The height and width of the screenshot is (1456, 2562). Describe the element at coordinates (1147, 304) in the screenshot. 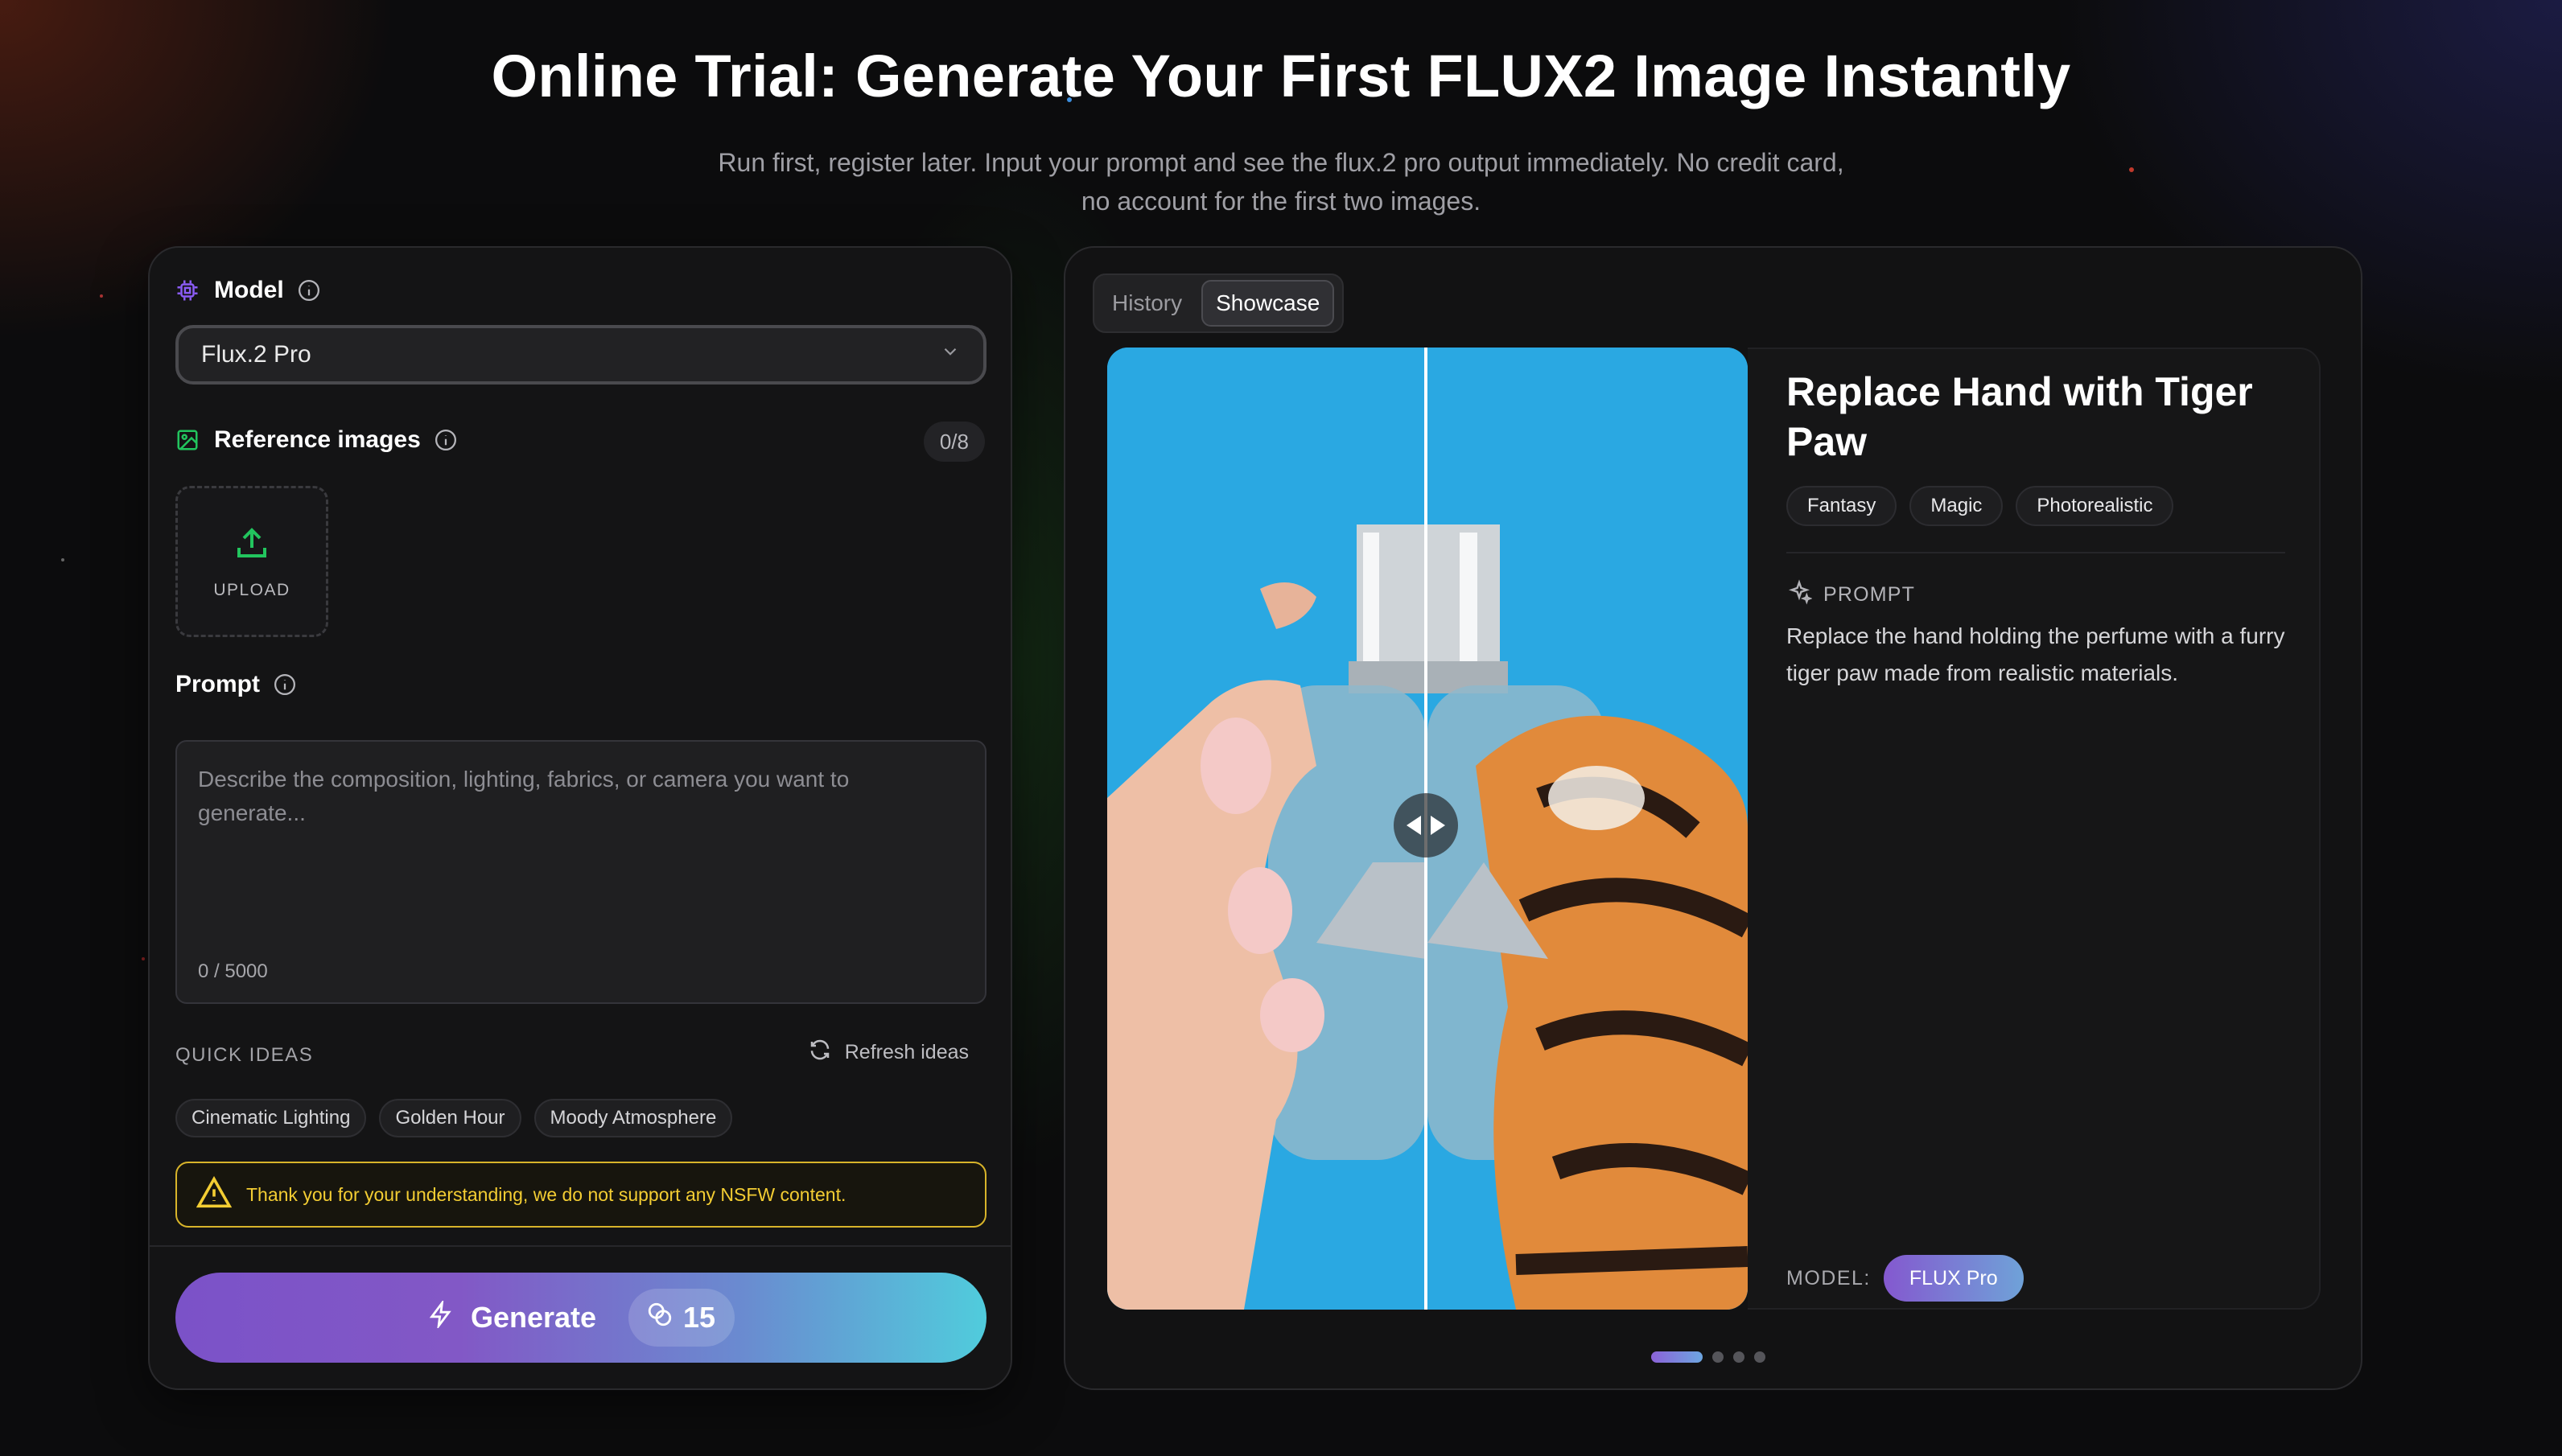

I see `tab-history: History` at that location.